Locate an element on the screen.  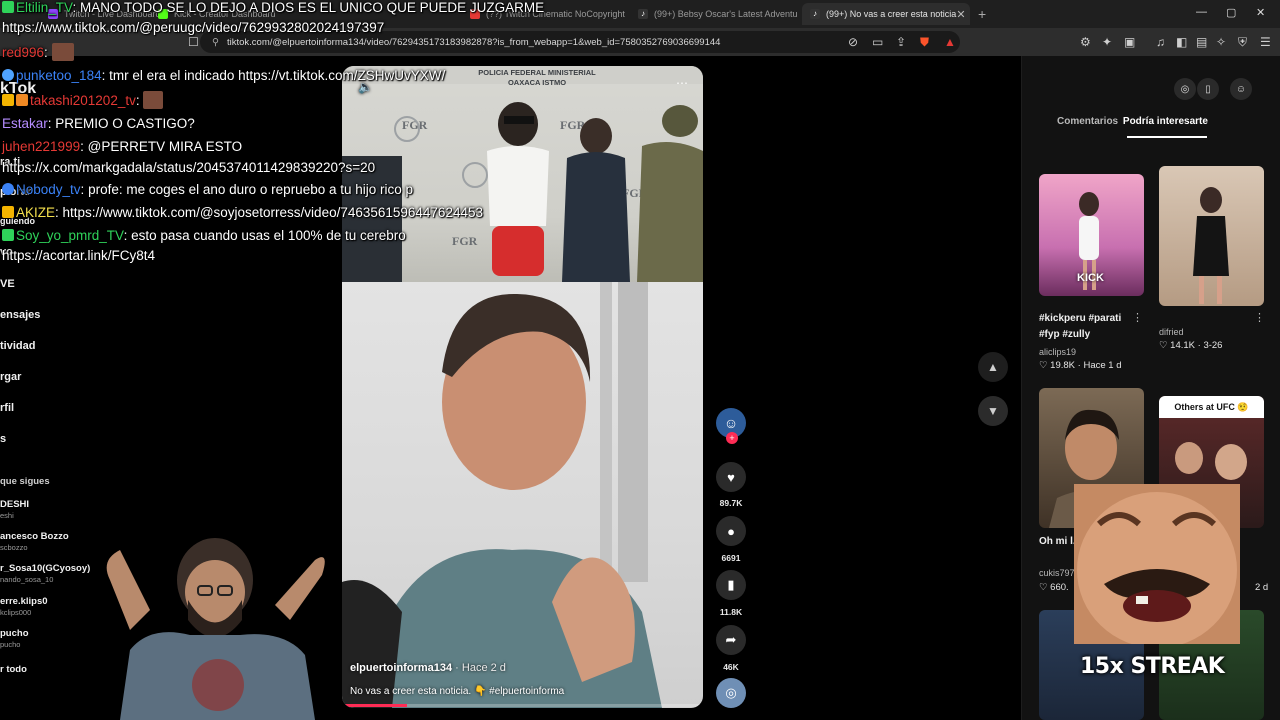
chat-username: Eltilin_TV is located at coordinates (44, 7).